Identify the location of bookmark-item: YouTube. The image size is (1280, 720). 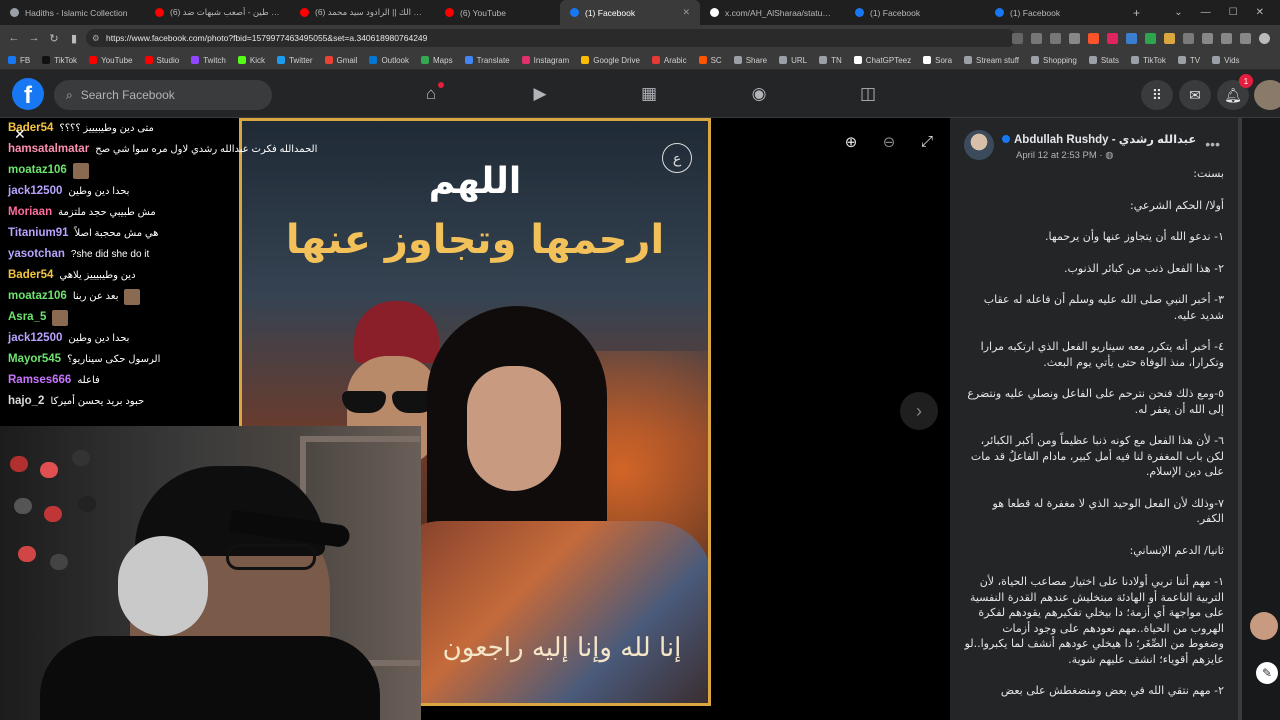
(111, 60).